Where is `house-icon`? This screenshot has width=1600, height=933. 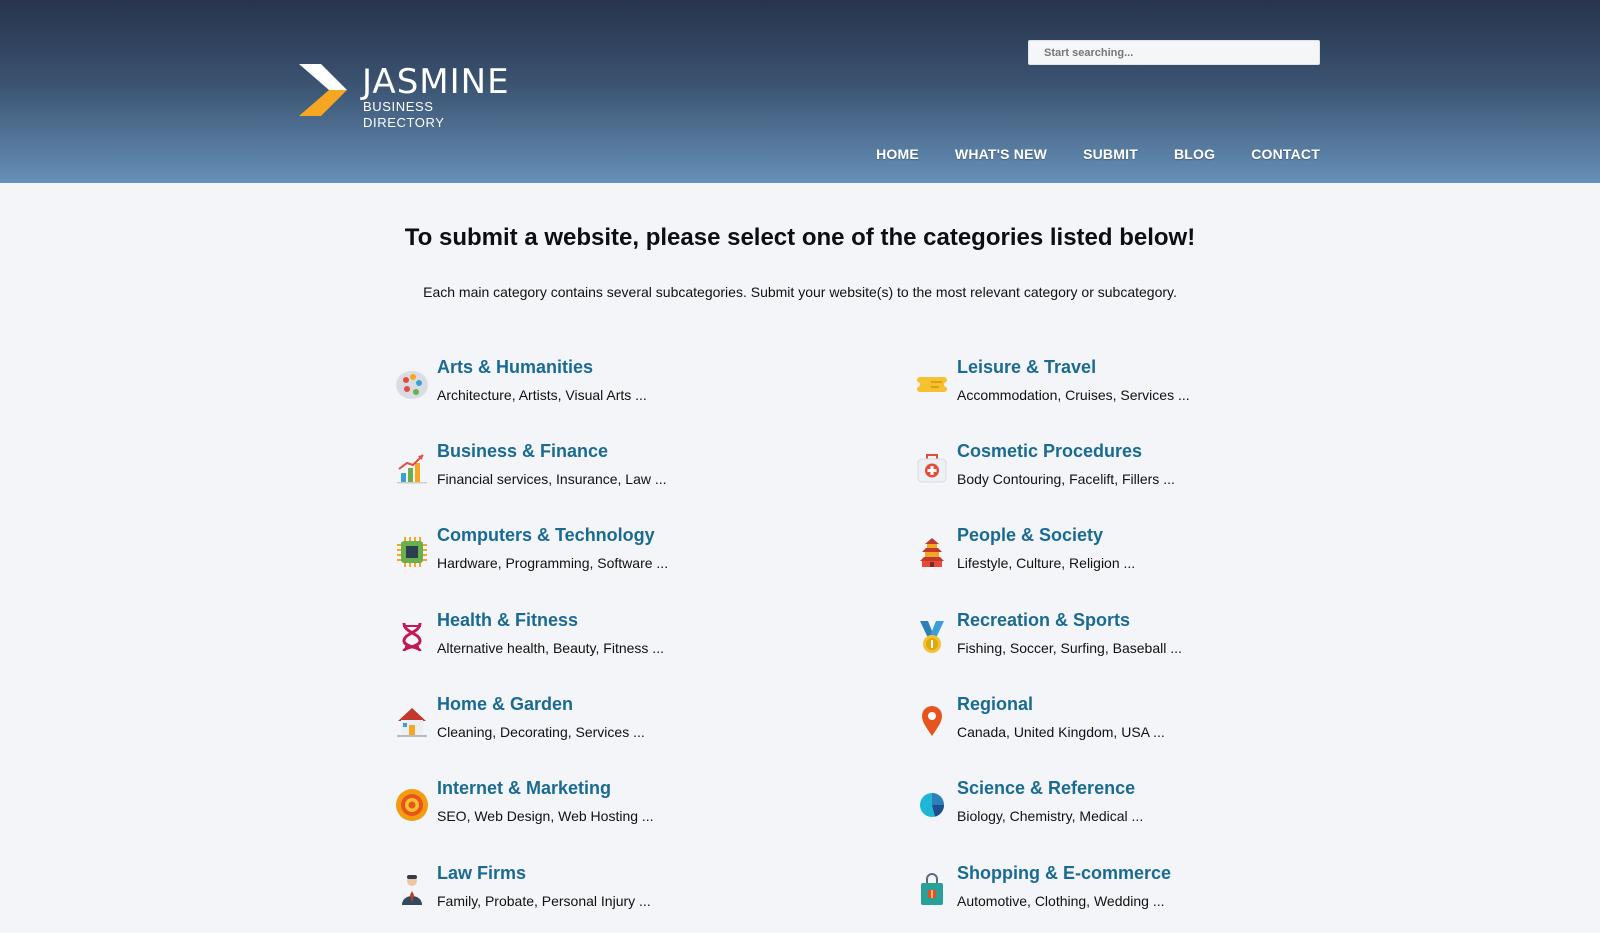 house-icon is located at coordinates (412, 722).